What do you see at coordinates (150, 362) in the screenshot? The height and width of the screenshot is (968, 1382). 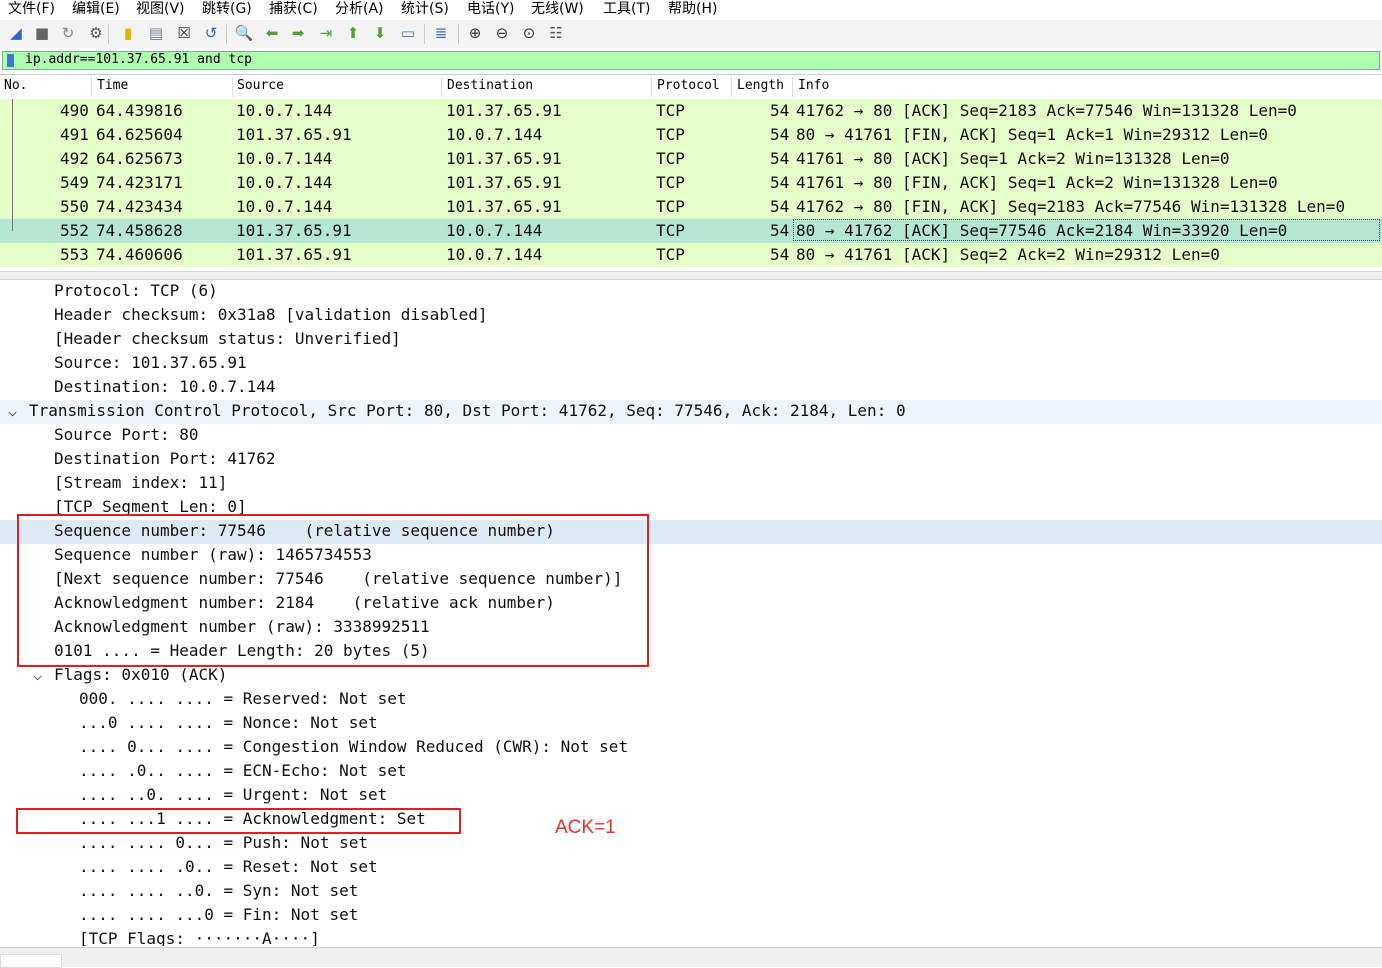 I see `detail-text: Source: 101.37.65.91` at bounding box center [150, 362].